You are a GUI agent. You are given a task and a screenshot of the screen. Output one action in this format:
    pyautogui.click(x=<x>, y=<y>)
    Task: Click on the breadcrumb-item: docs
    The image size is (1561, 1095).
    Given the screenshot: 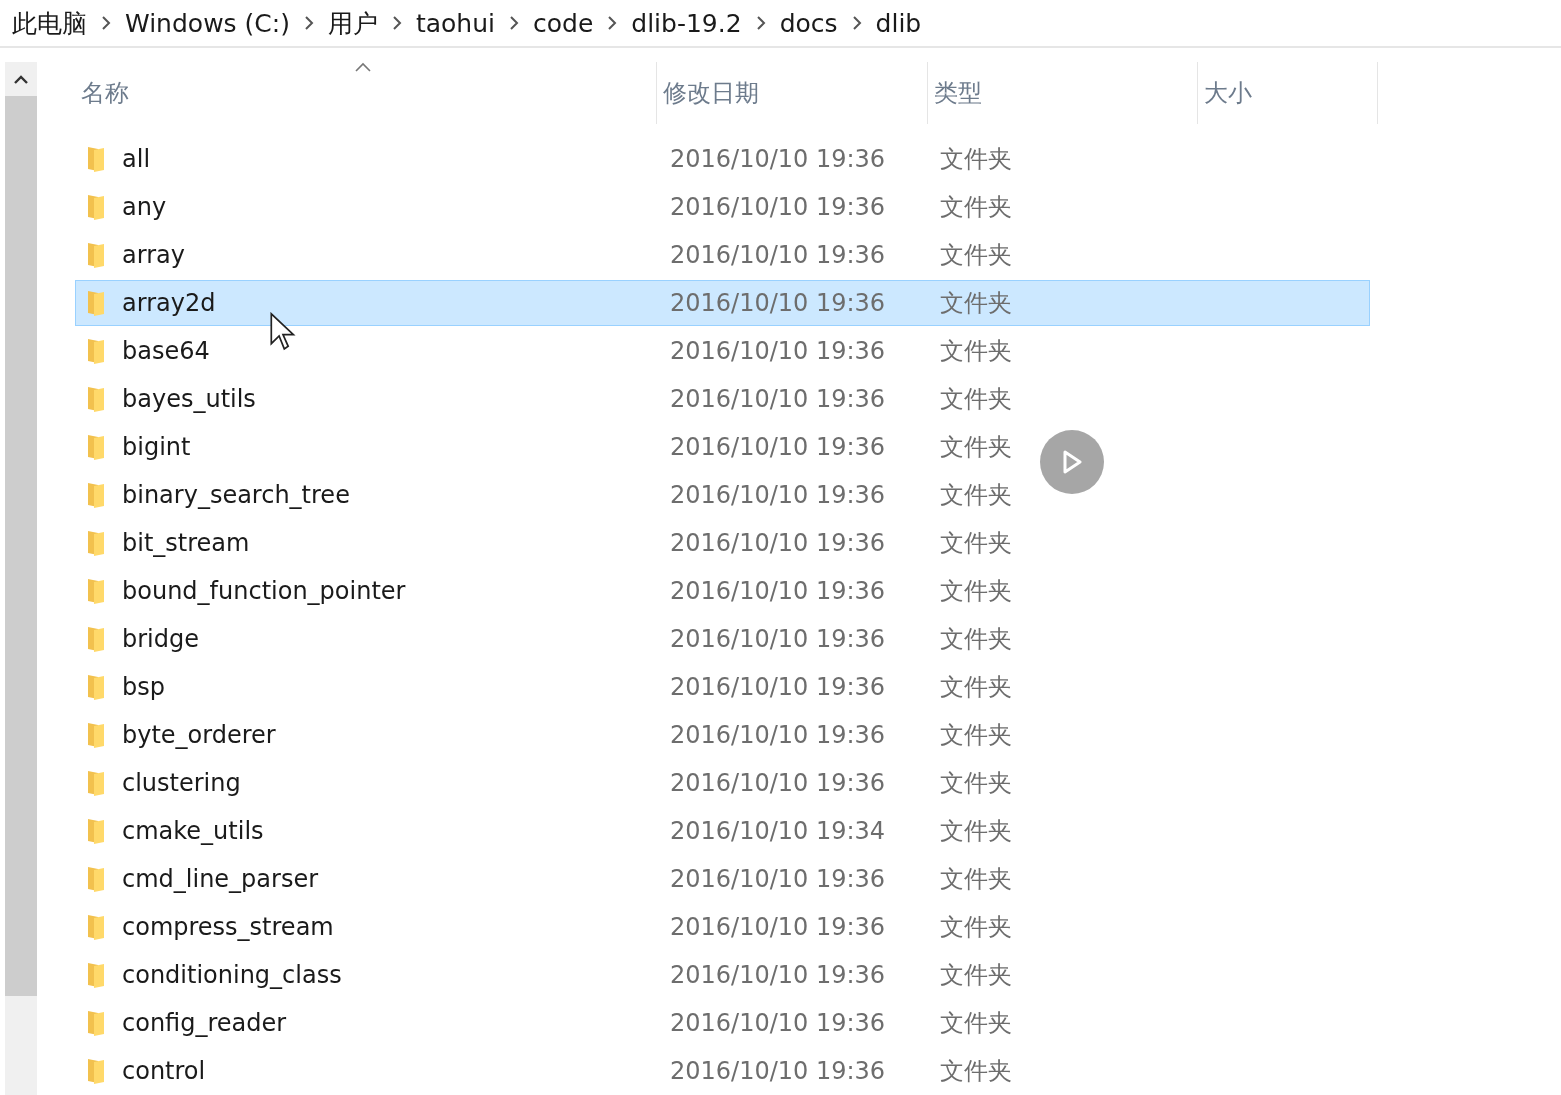 What is the action you would take?
    pyautogui.click(x=808, y=23)
    